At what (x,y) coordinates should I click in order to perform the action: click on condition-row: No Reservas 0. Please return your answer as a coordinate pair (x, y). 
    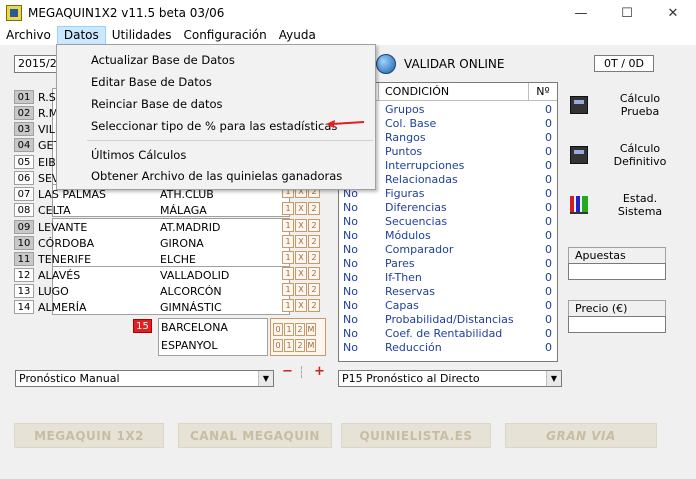
    Looking at the image, I should click on (448, 292).